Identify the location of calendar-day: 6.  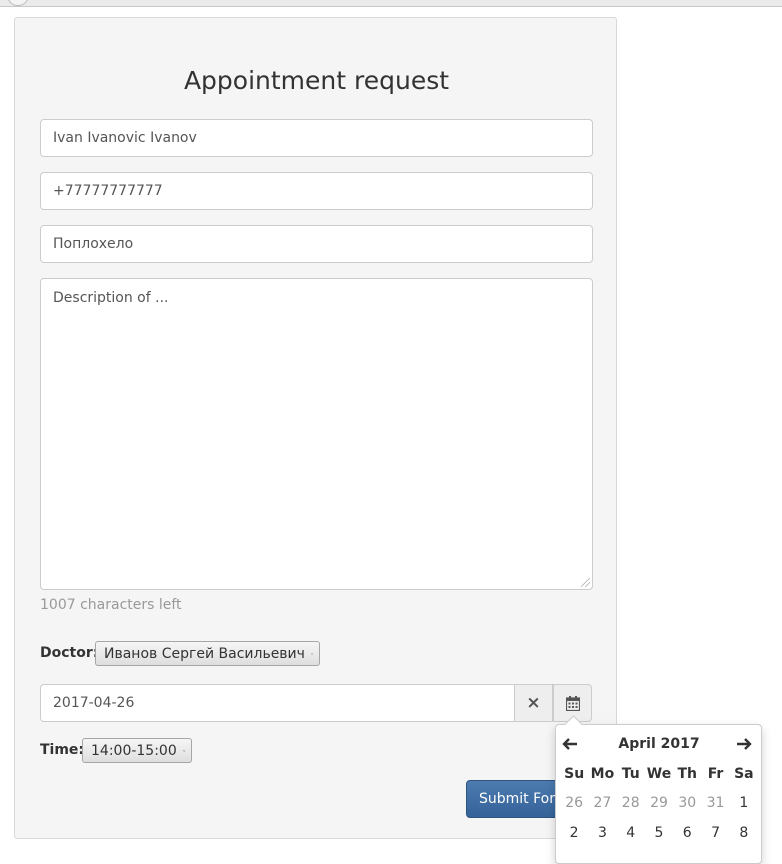
(687, 833).